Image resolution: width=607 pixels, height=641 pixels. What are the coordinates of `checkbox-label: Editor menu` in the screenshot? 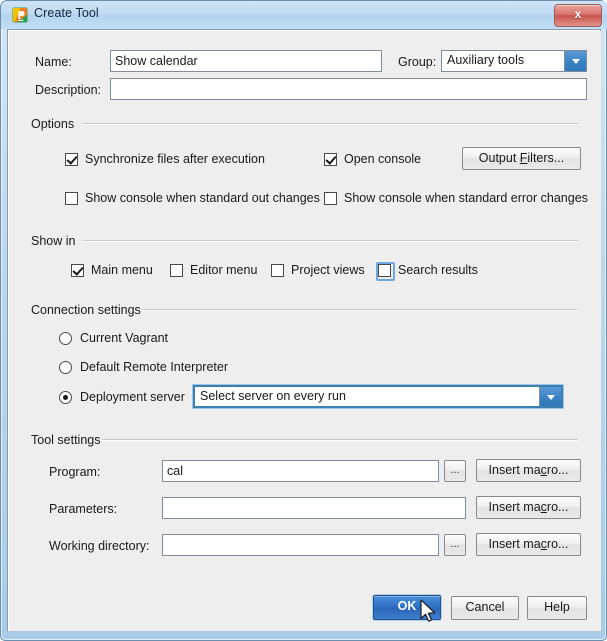 It's located at (224, 270).